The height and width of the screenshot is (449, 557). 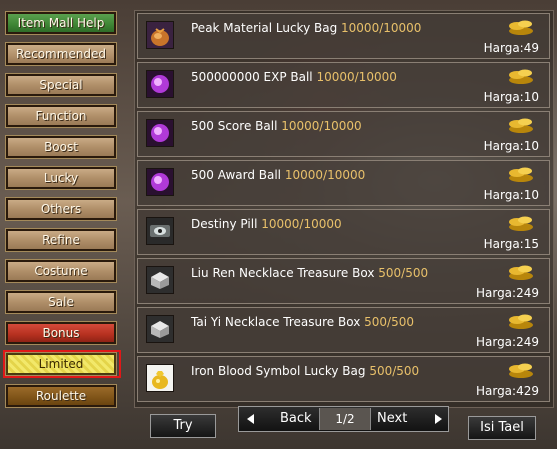 What do you see at coordinates (438, 419) in the screenshot?
I see `next-arrow-icon` at bounding box center [438, 419].